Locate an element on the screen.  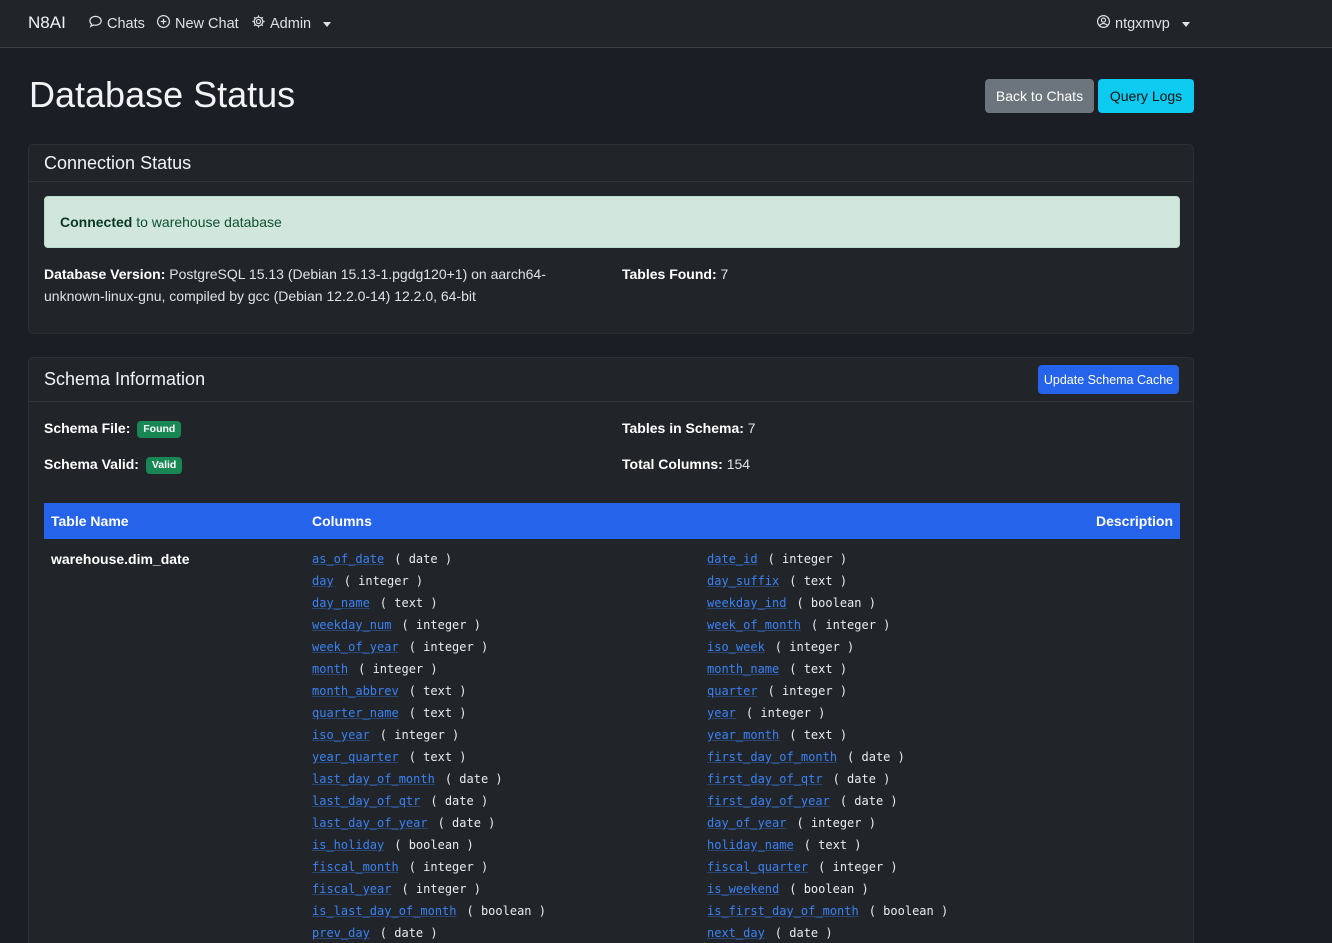
column-entry: fiscal_year ( integer ) is located at coordinates (429, 892).